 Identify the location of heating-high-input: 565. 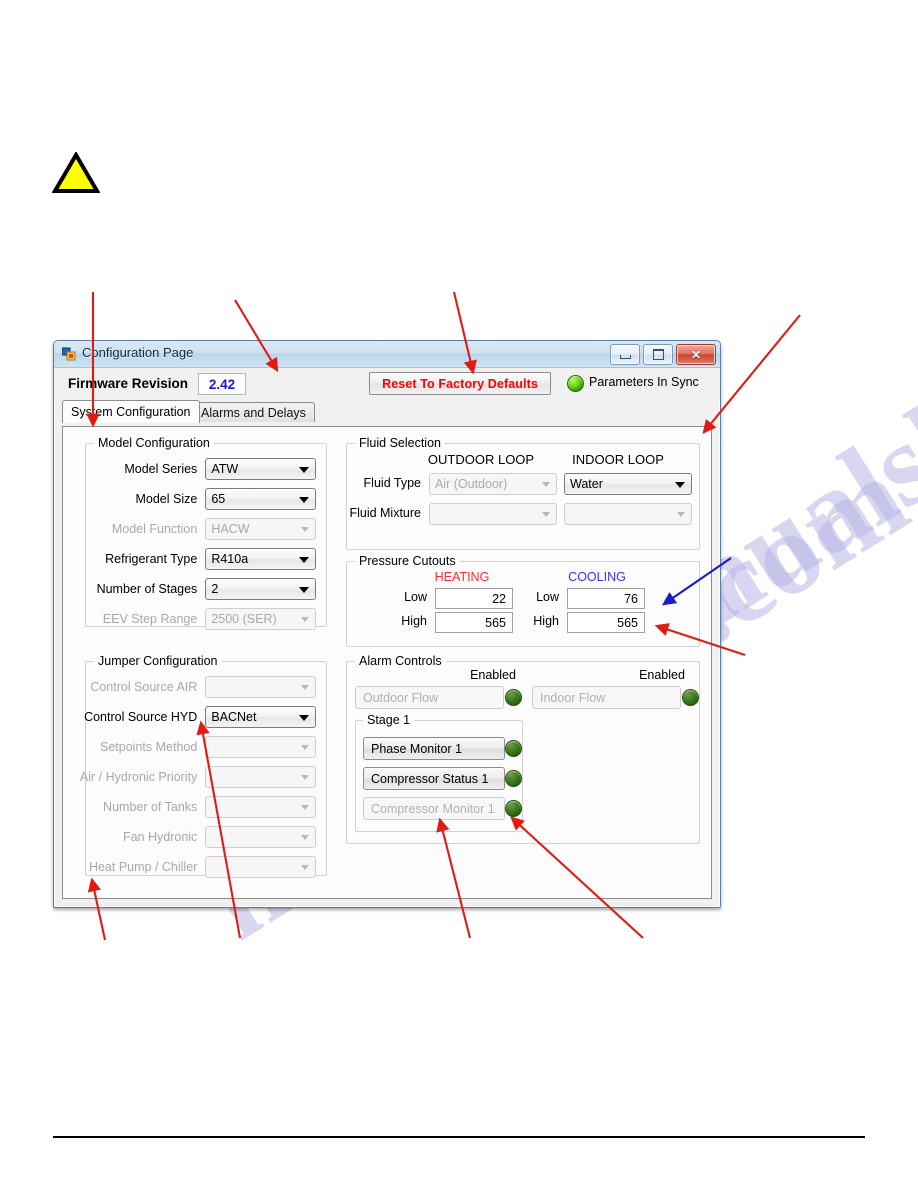
(474, 622).